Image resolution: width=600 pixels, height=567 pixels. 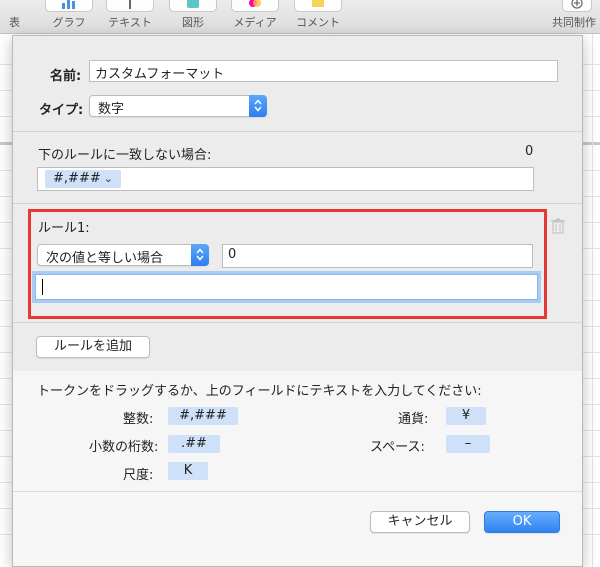 I want to click on toolbar-media: メディア, so click(x=255, y=17).